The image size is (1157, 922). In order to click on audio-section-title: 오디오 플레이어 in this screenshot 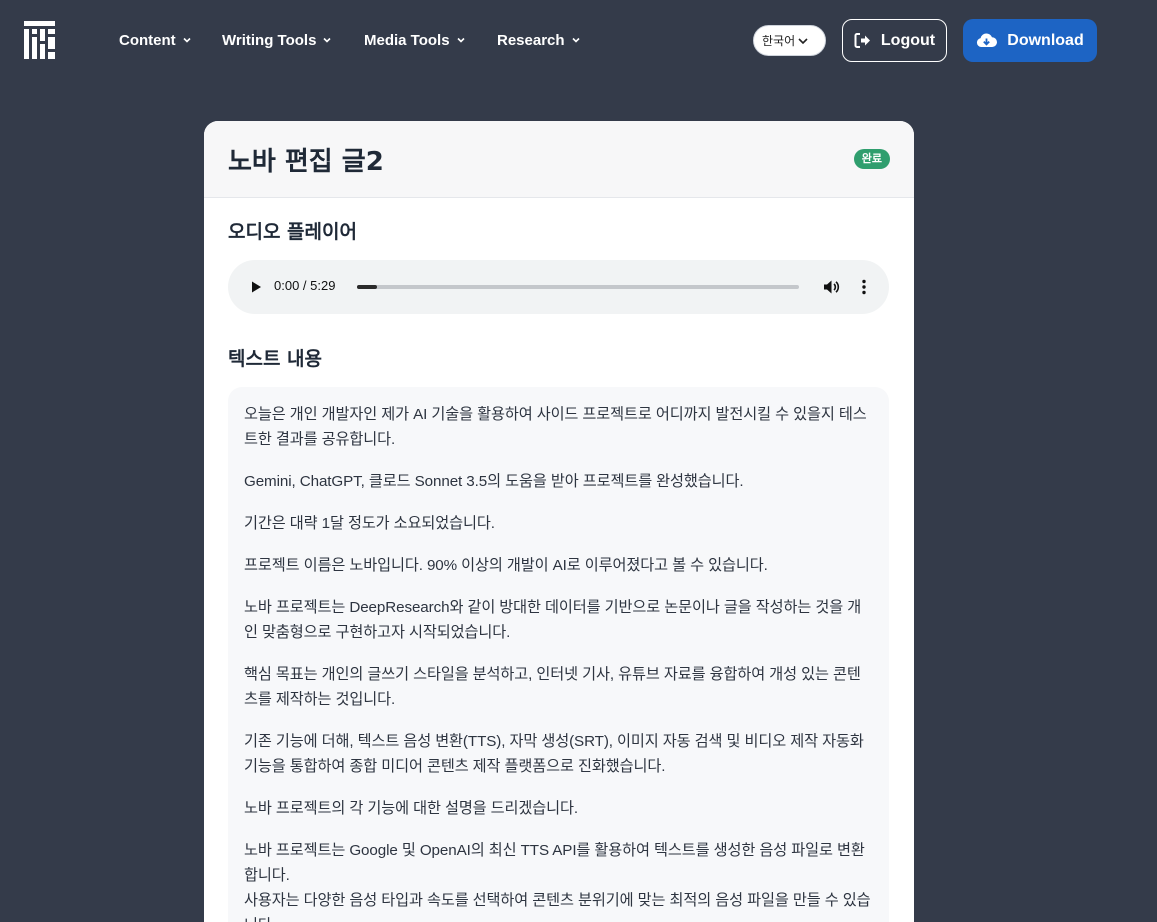, I will do `click(292, 232)`.